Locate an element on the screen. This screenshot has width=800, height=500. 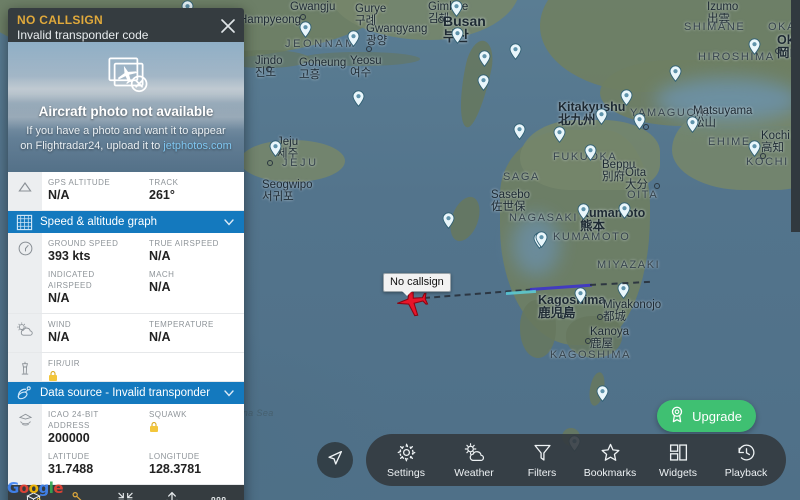
toolbar-item-widgets: Widgets is located at coordinates (678, 460).